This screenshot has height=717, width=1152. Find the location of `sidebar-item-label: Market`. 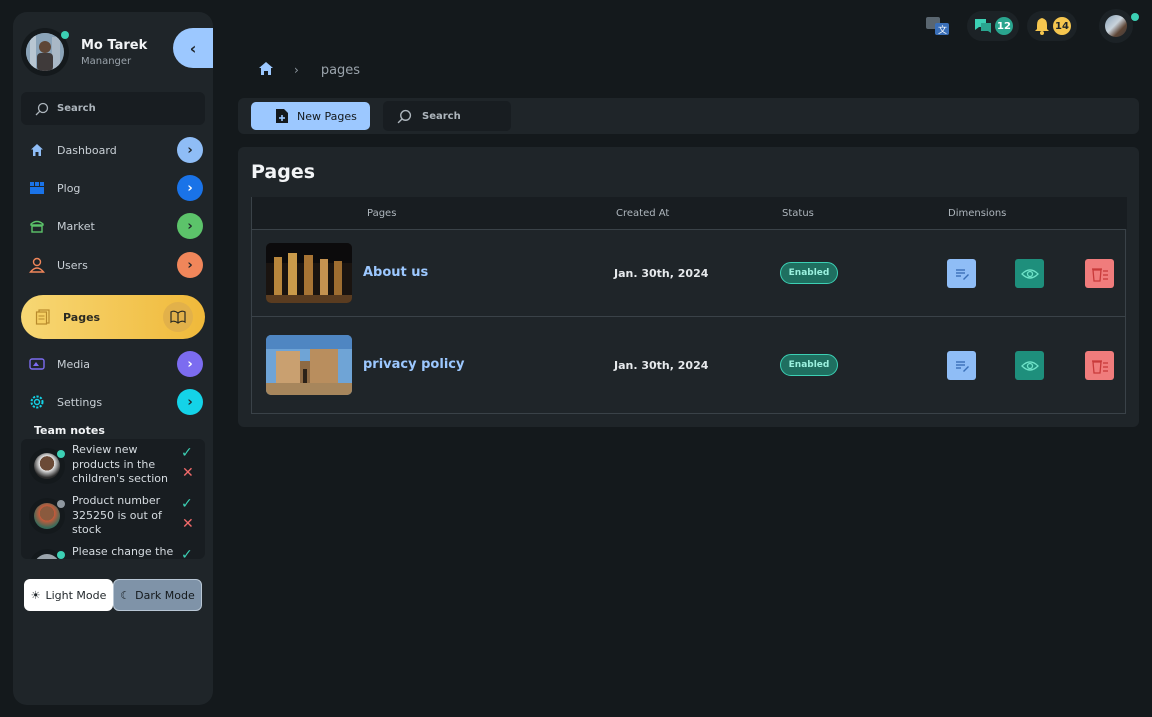

sidebar-item-label: Market is located at coordinates (76, 226).